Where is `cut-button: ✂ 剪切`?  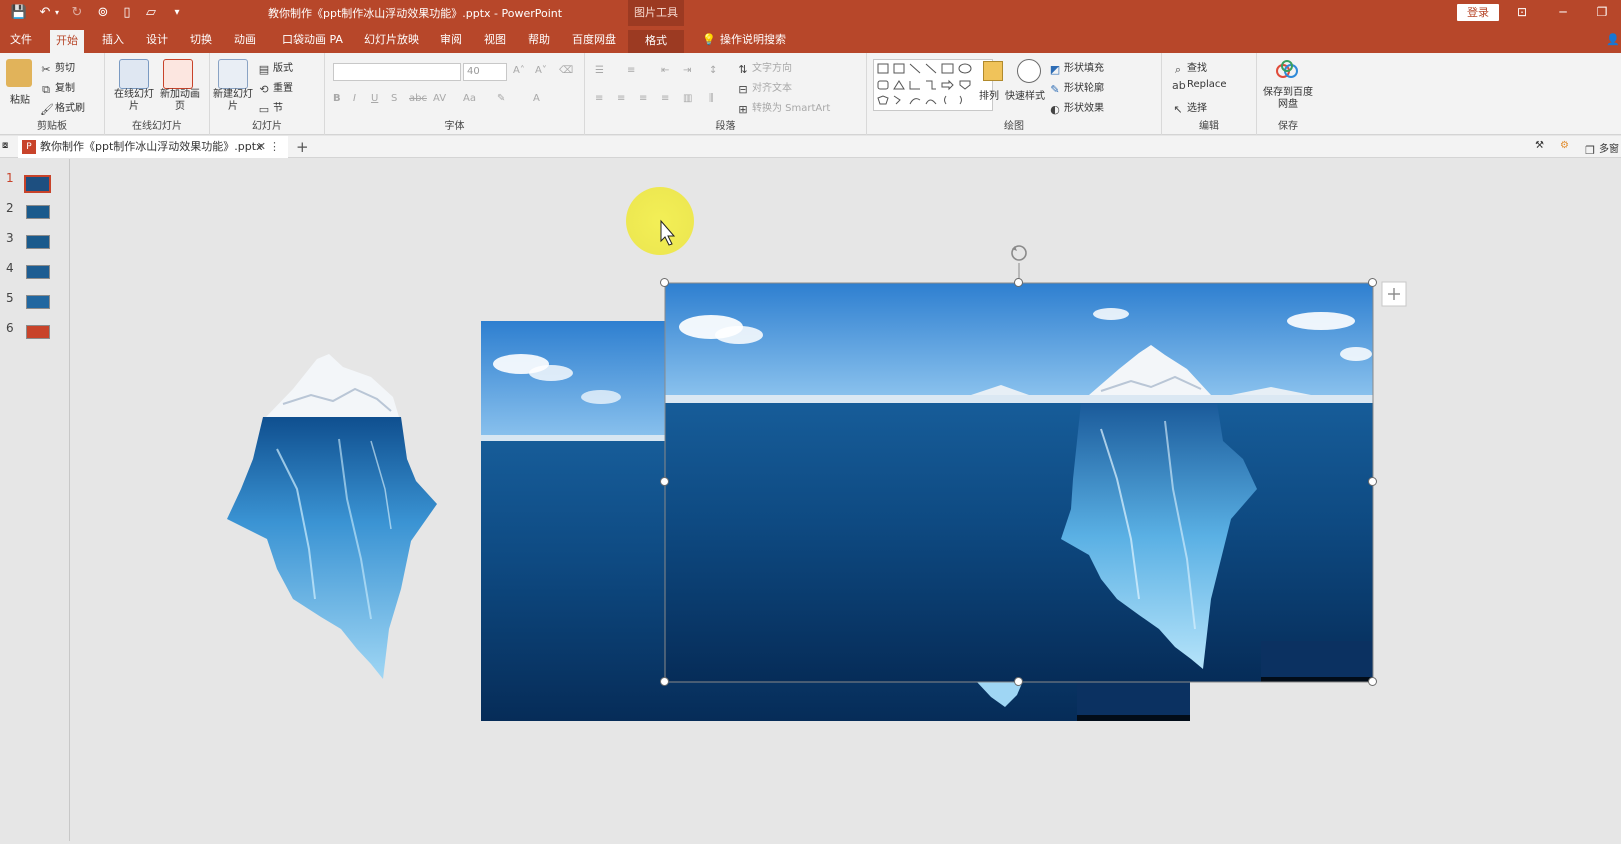 cut-button: ✂ 剪切 is located at coordinates (57, 67).